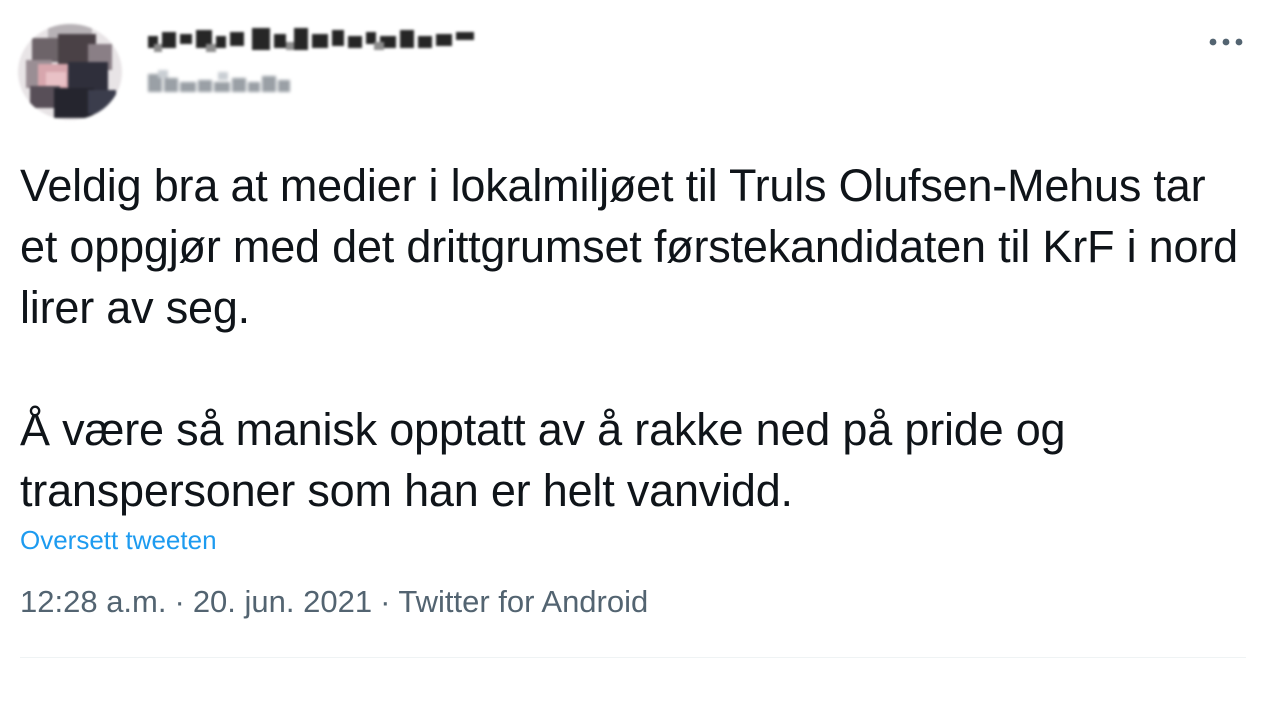  I want to click on display-name, so click(313, 41).